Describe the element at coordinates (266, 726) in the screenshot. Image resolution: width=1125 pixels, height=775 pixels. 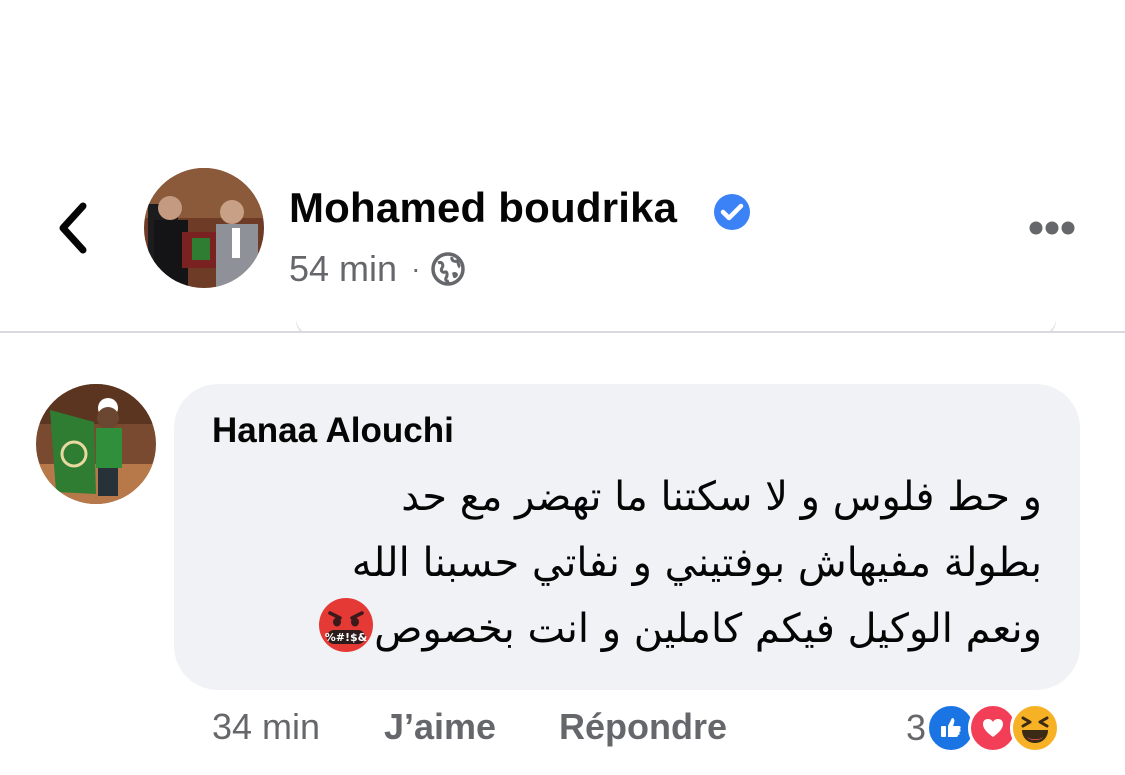
I see `comment-time: 34 min` at that location.